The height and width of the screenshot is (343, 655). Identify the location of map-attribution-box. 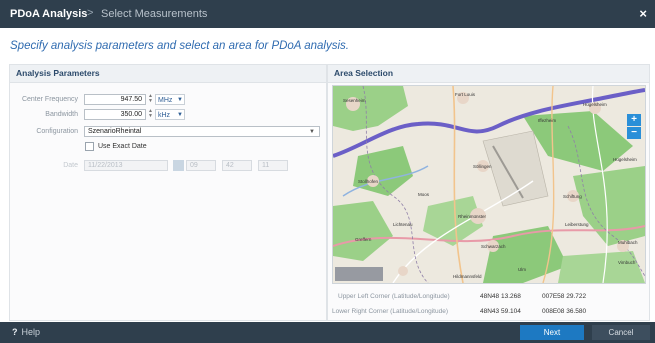
(359, 274).